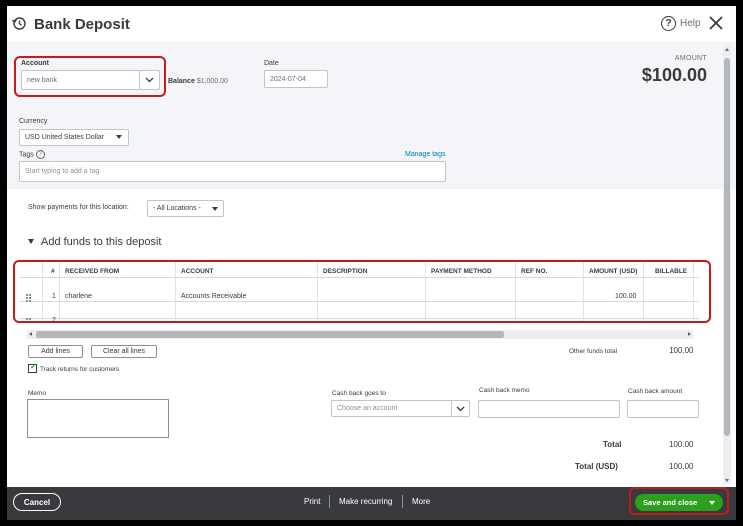 The height and width of the screenshot is (526, 743). I want to click on date-input: 2024-07-04, so click(296, 79).